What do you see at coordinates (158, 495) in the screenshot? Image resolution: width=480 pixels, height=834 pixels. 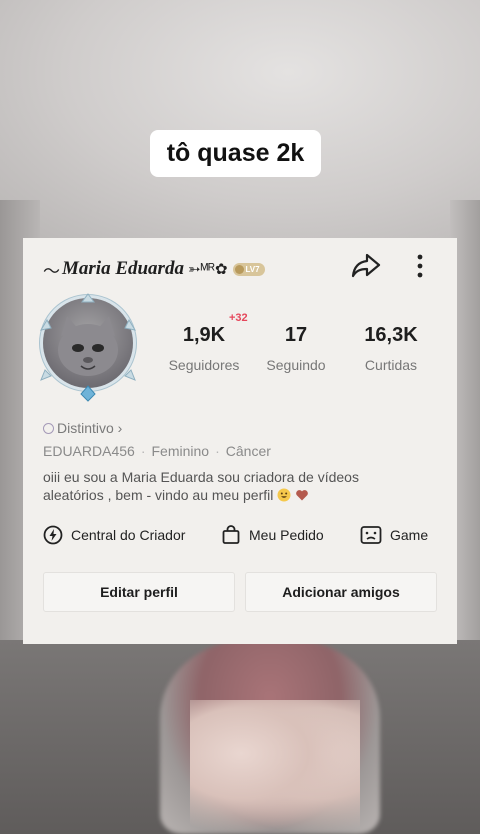 I see `bio-line-2: aleatórios , bem - vindo au meu perfil` at bounding box center [158, 495].